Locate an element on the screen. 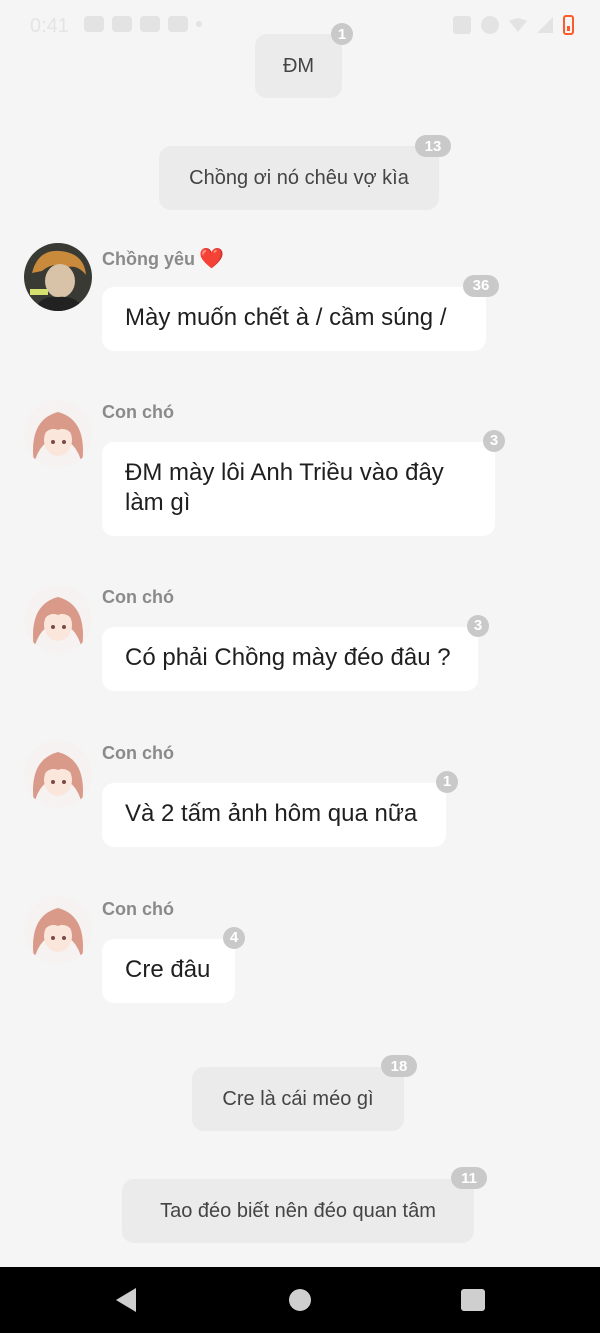 The width and height of the screenshot is (600, 1333). chat-bubble: Mày muốn chết à / cầm súng / 36 is located at coordinates (300, 313).